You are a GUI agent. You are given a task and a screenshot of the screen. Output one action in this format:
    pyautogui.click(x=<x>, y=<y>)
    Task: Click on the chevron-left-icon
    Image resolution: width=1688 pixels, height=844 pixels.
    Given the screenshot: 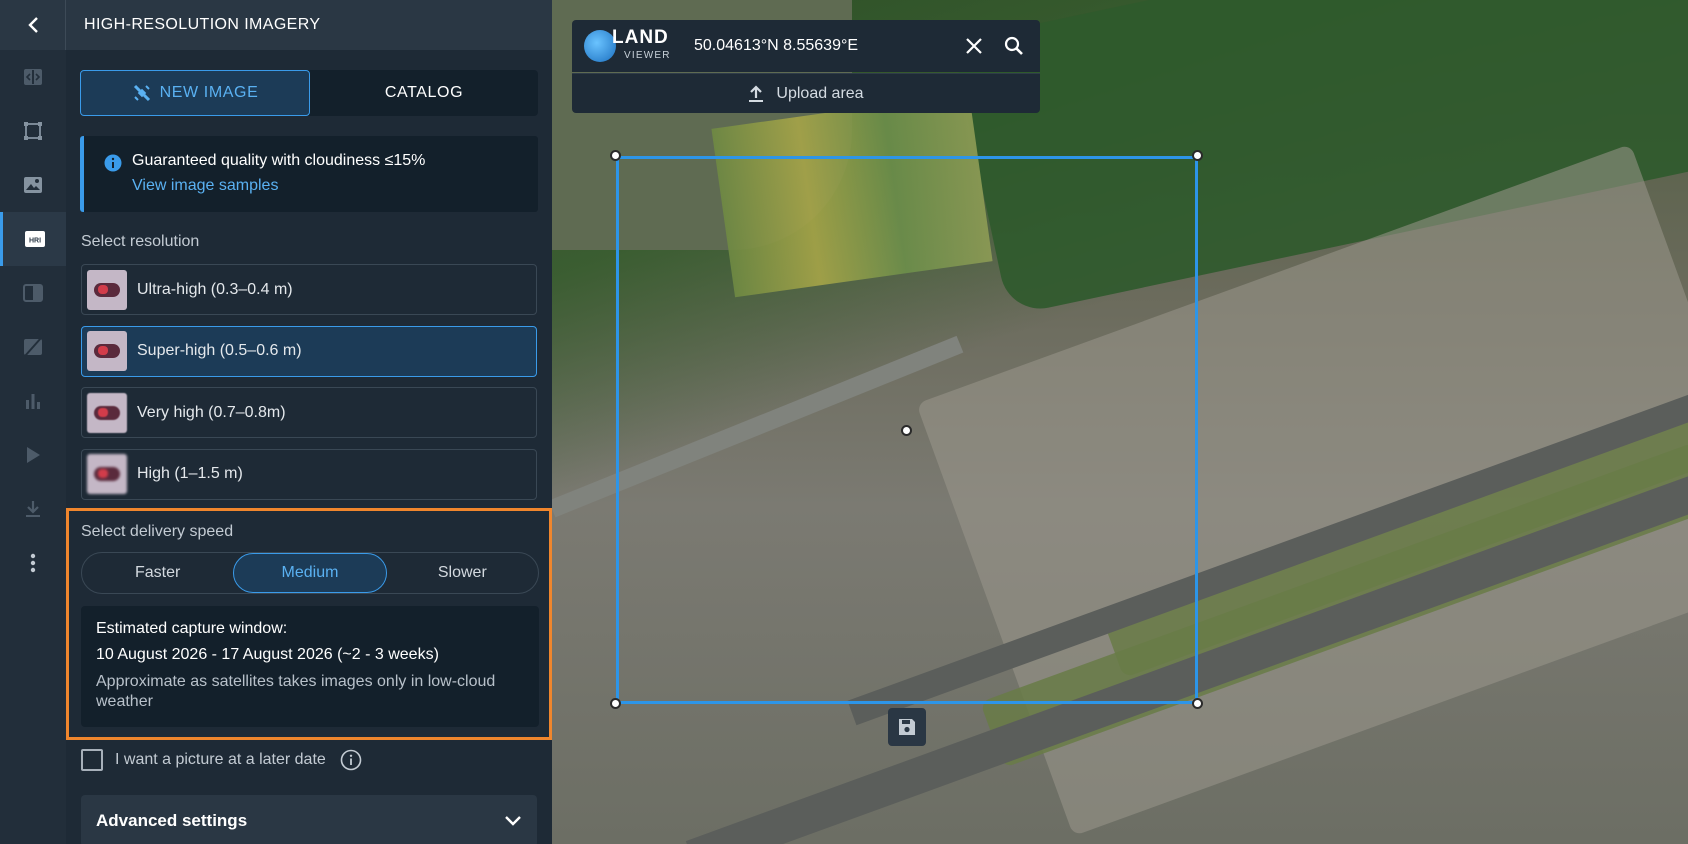 What is the action you would take?
    pyautogui.click(x=32, y=25)
    